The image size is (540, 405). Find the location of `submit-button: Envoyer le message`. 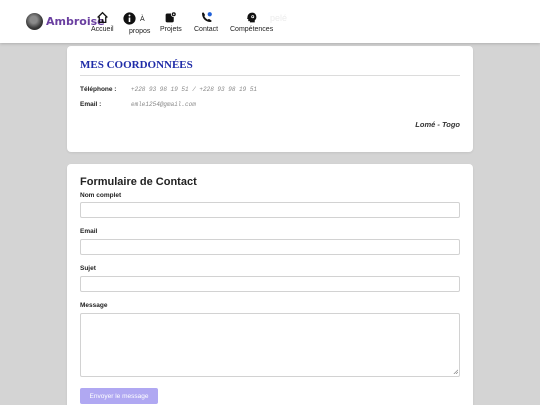

submit-button: Envoyer le message is located at coordinates (119, 396).